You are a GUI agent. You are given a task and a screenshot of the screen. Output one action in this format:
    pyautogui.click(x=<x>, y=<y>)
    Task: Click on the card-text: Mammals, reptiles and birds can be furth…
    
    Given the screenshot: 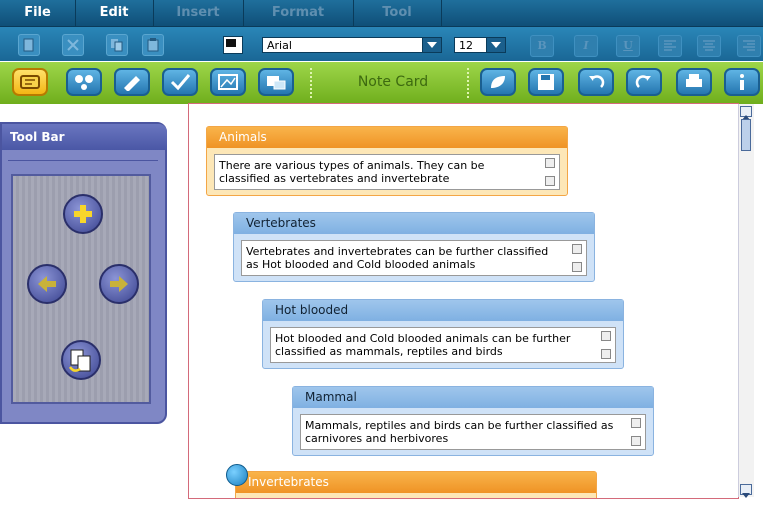 What is the action you would take?
    pyautogui.click(x=473, y=432)
    